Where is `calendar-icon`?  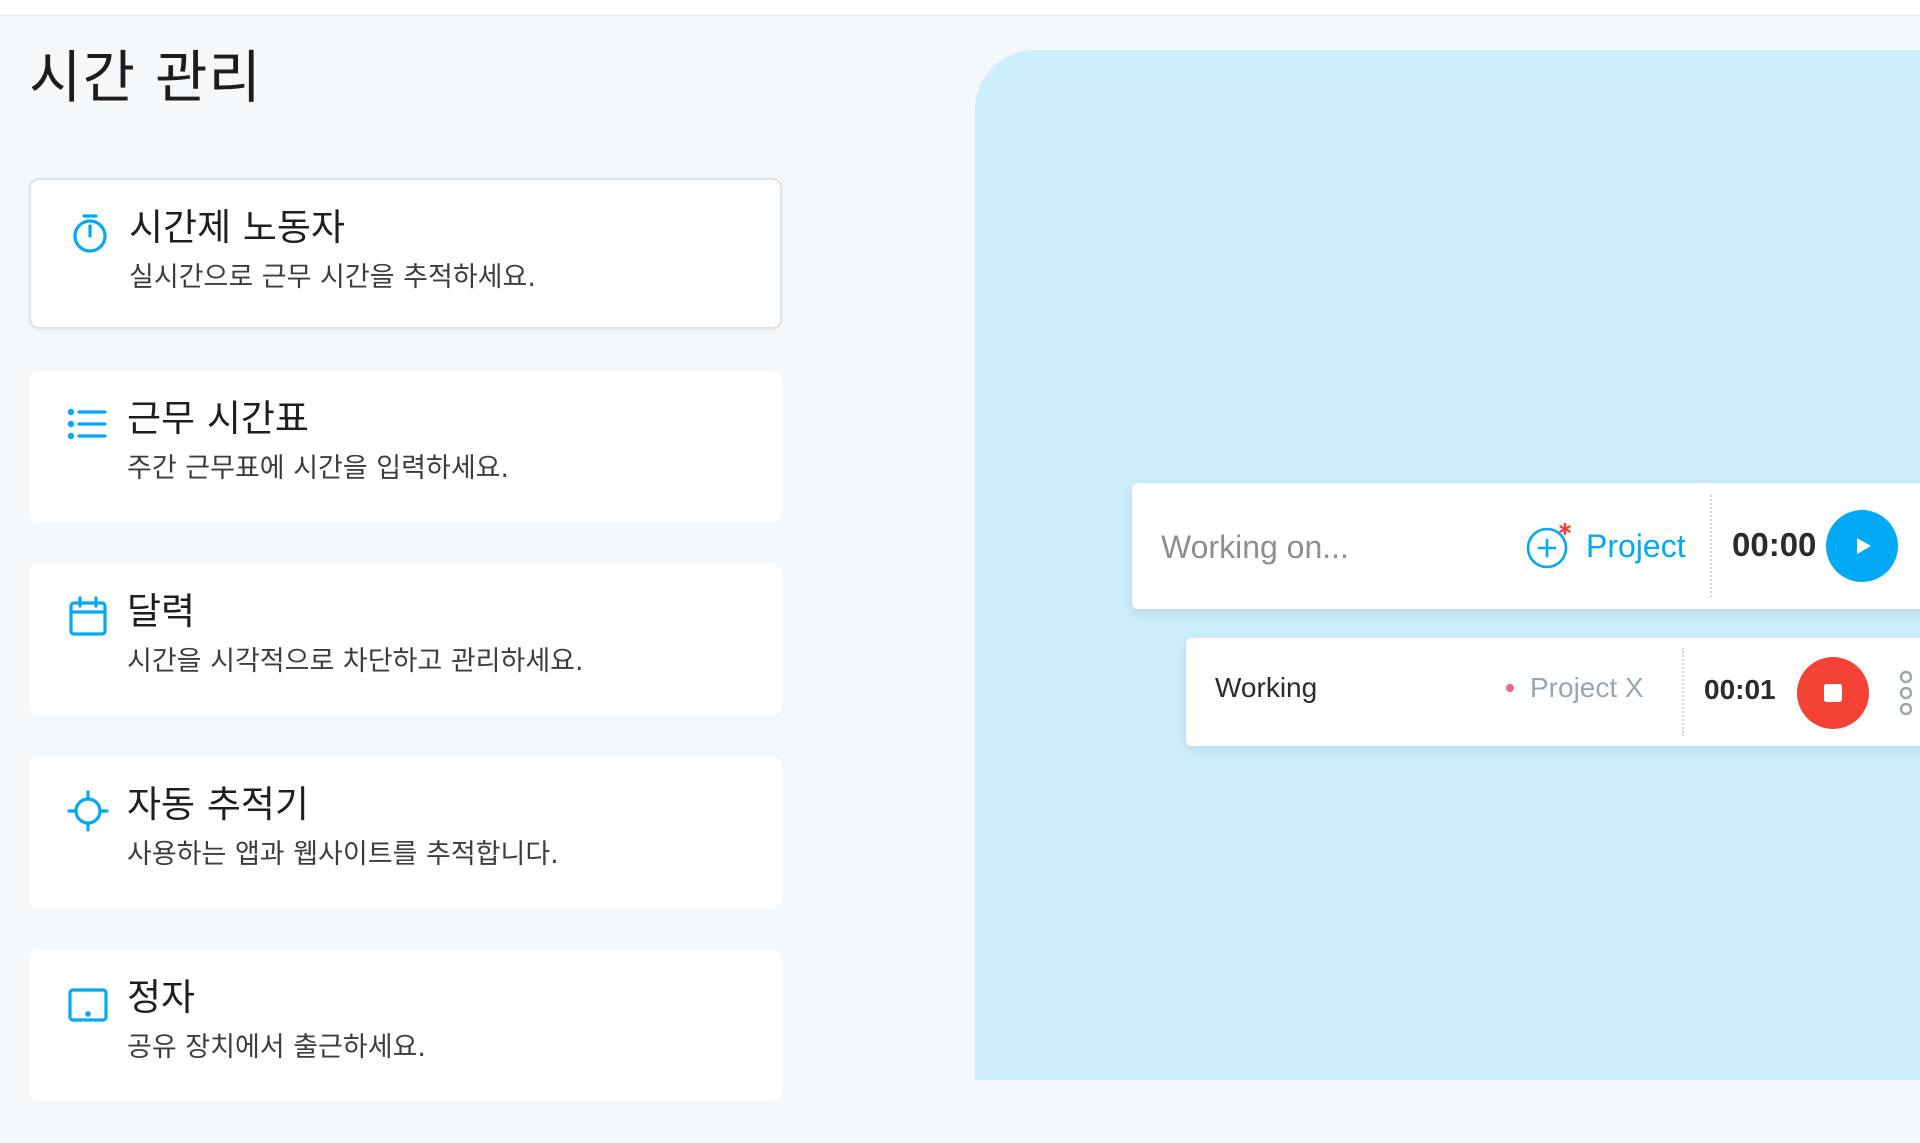 calendar-icon is located at coordinates (88, 617).